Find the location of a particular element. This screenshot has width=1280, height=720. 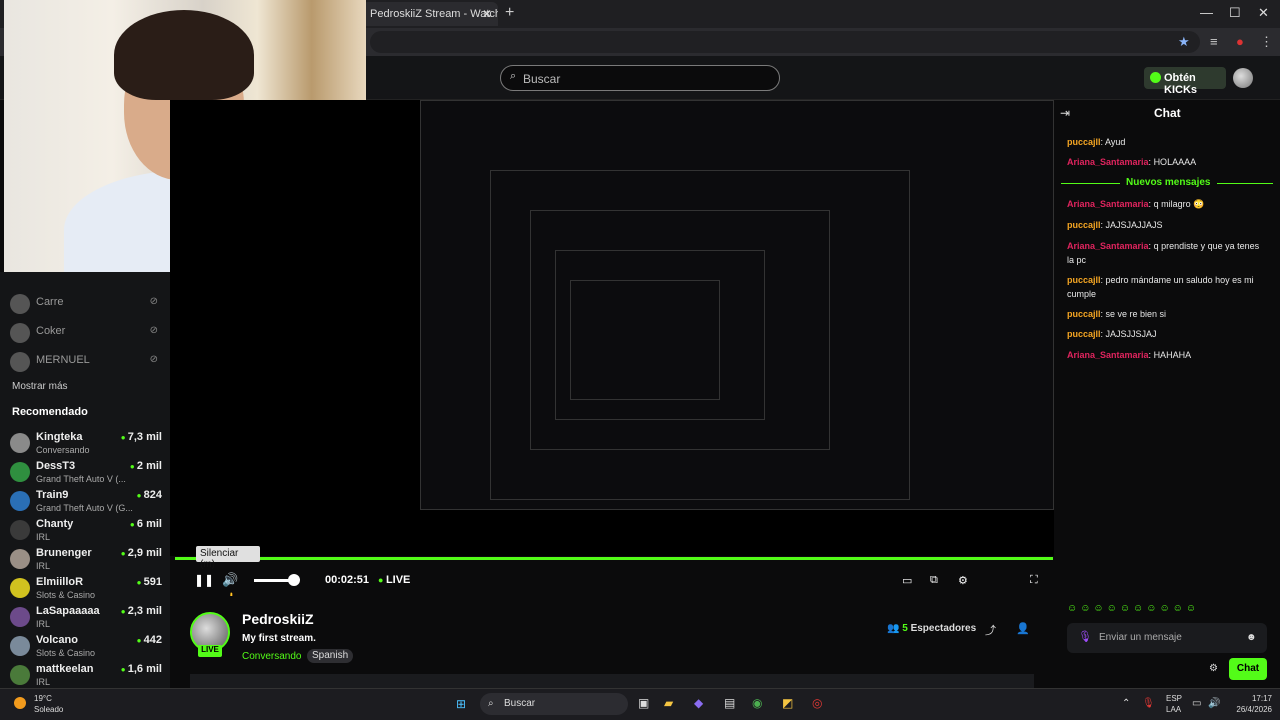

send-chat-button: Chat is located at coordinates (1248, 669).